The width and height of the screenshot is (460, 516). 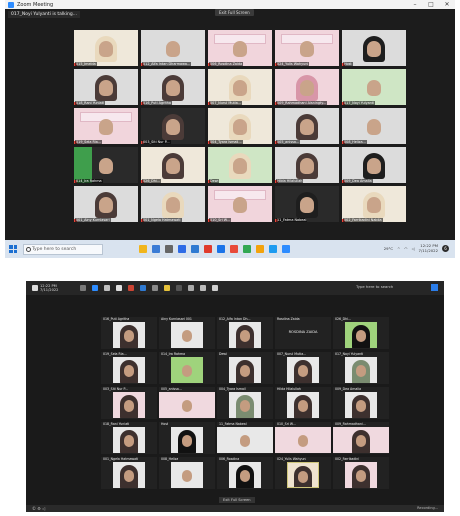 I want to click on participant-tile: 006_Rosdina Zaida, so click(x=240, y=48).